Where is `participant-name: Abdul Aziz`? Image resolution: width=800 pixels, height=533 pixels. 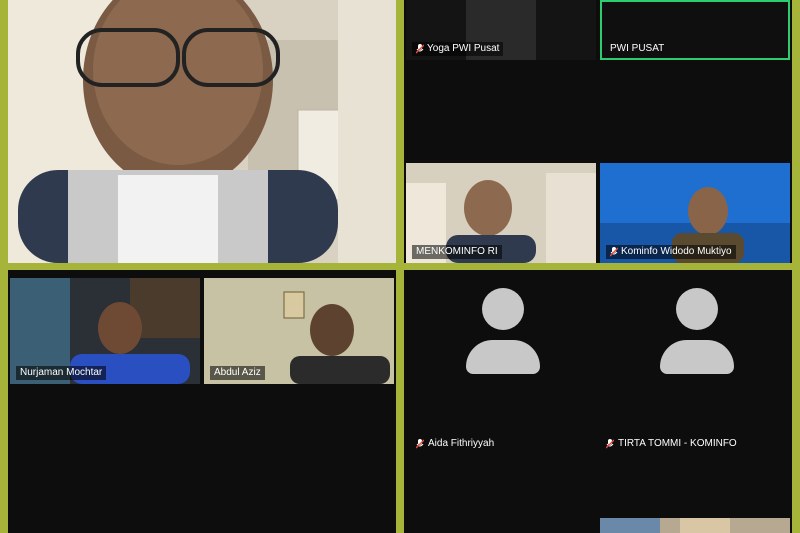 participant-name: Abdul Aziz is located at coordinates (237, 372).